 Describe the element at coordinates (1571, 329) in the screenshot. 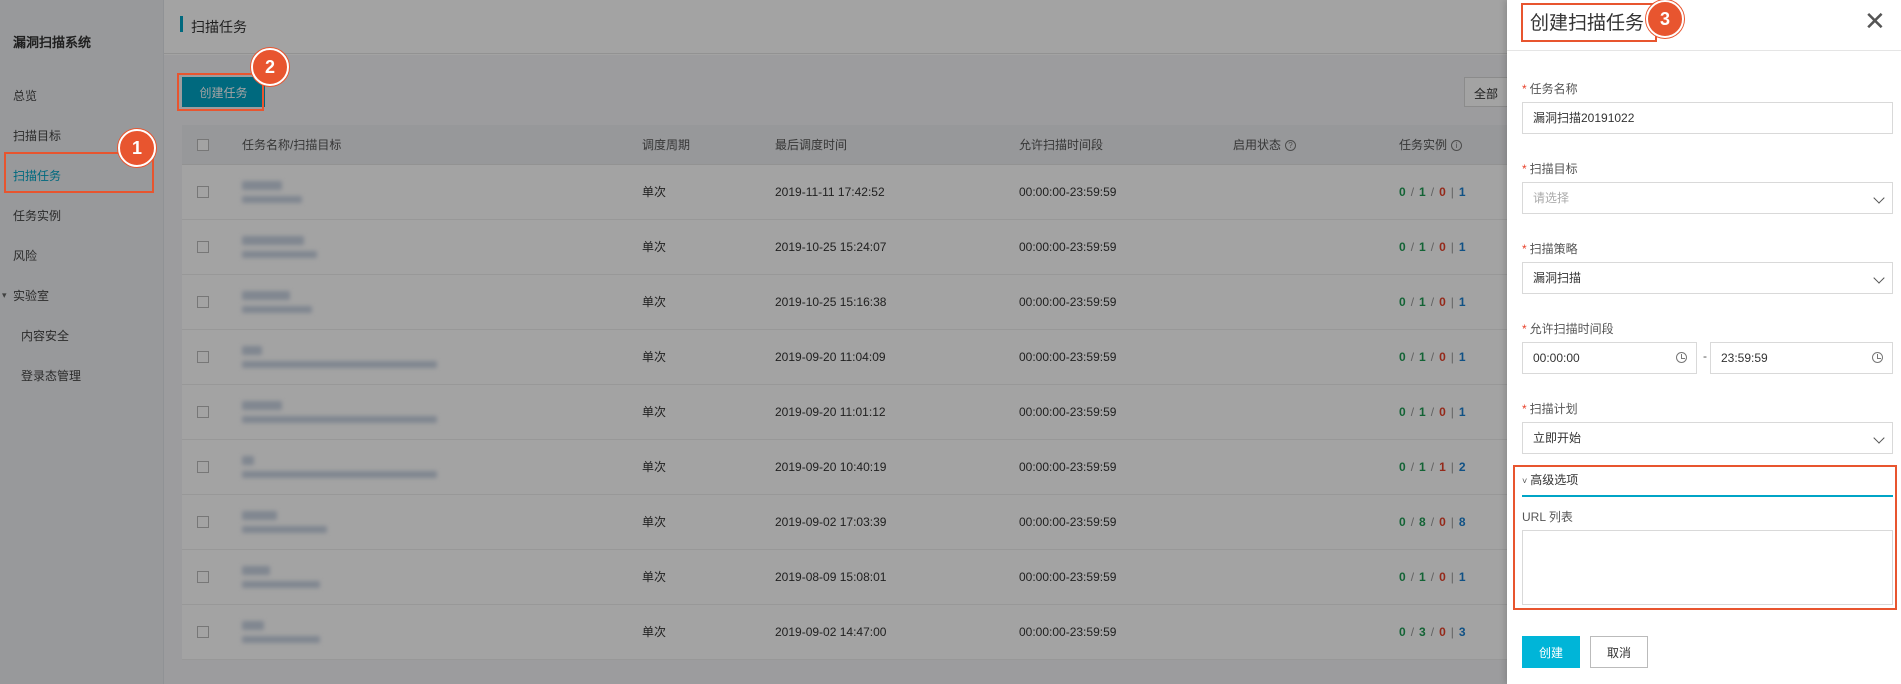

I see `scan-window-label-text: 允许扫描时间段` at that location.